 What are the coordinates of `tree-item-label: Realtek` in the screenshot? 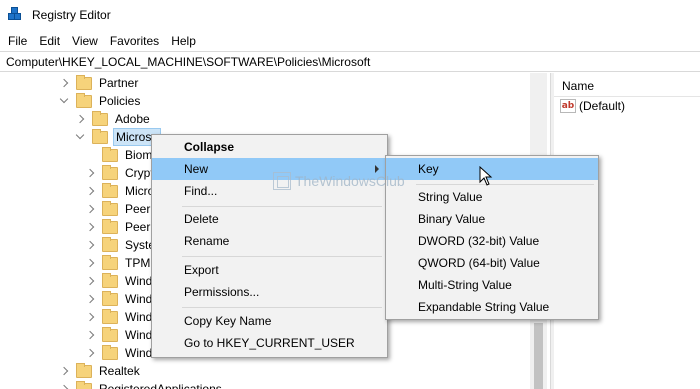 It's located at (119, 371).